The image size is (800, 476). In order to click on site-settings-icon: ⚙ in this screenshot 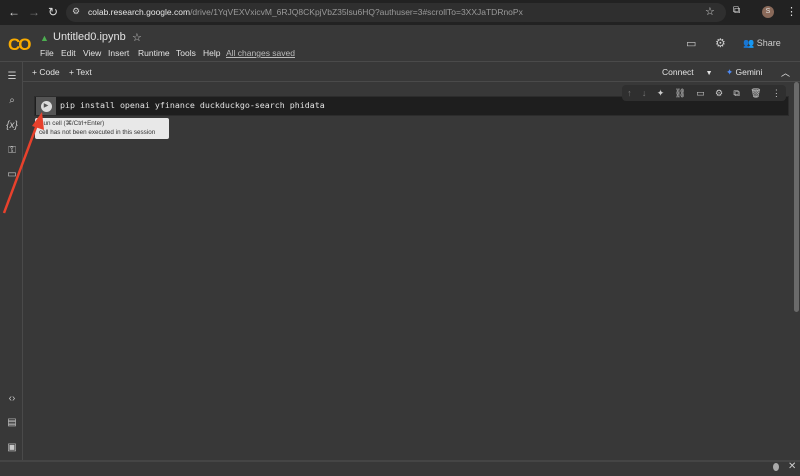, I will do `click(76, 11)`.